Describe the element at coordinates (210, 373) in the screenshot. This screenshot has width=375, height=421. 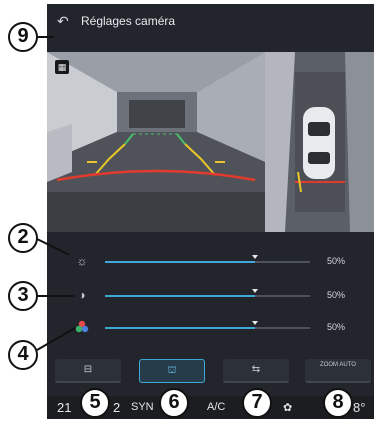
I see `view-tabs: ⊟ ⛫ ⇆ ZOOM AUTO` at that location.